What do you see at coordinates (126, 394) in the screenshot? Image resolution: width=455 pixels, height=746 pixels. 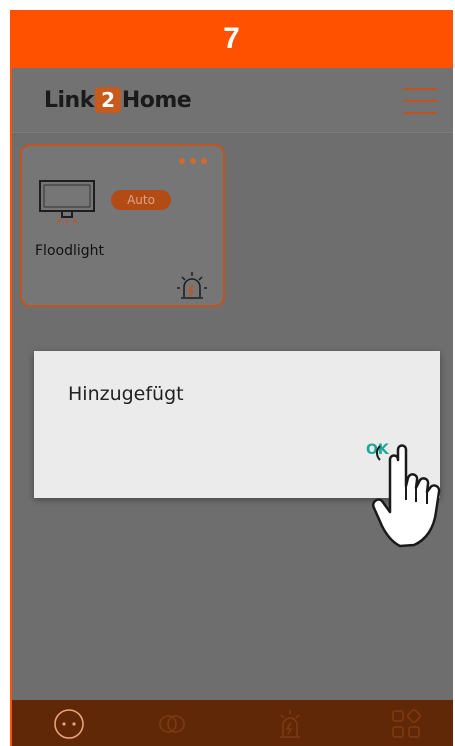 I see `dialog-message: Hinzugefügt` at bounding box center [126, 394].